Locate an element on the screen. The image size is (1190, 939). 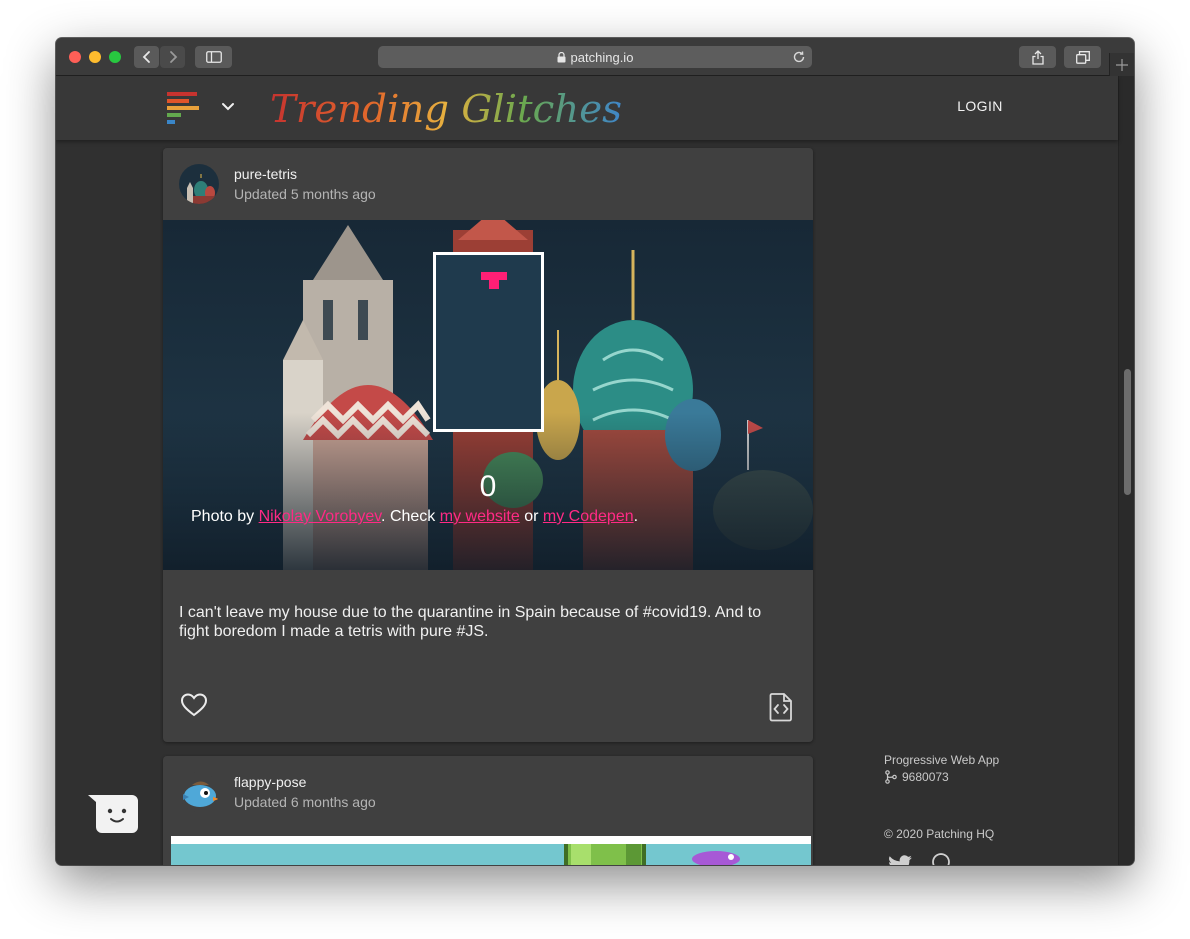
address-bar: patching.io is located at coordinates (595, 57).